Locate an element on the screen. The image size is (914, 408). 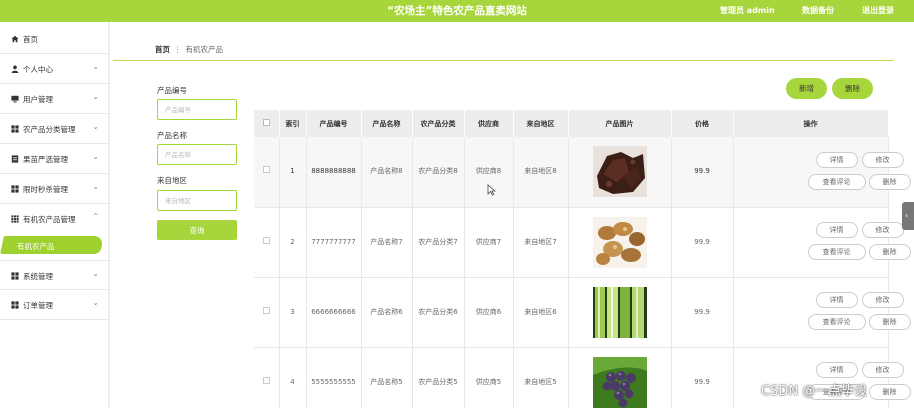
select-all-checkbox is located at coordinates (266, 122).